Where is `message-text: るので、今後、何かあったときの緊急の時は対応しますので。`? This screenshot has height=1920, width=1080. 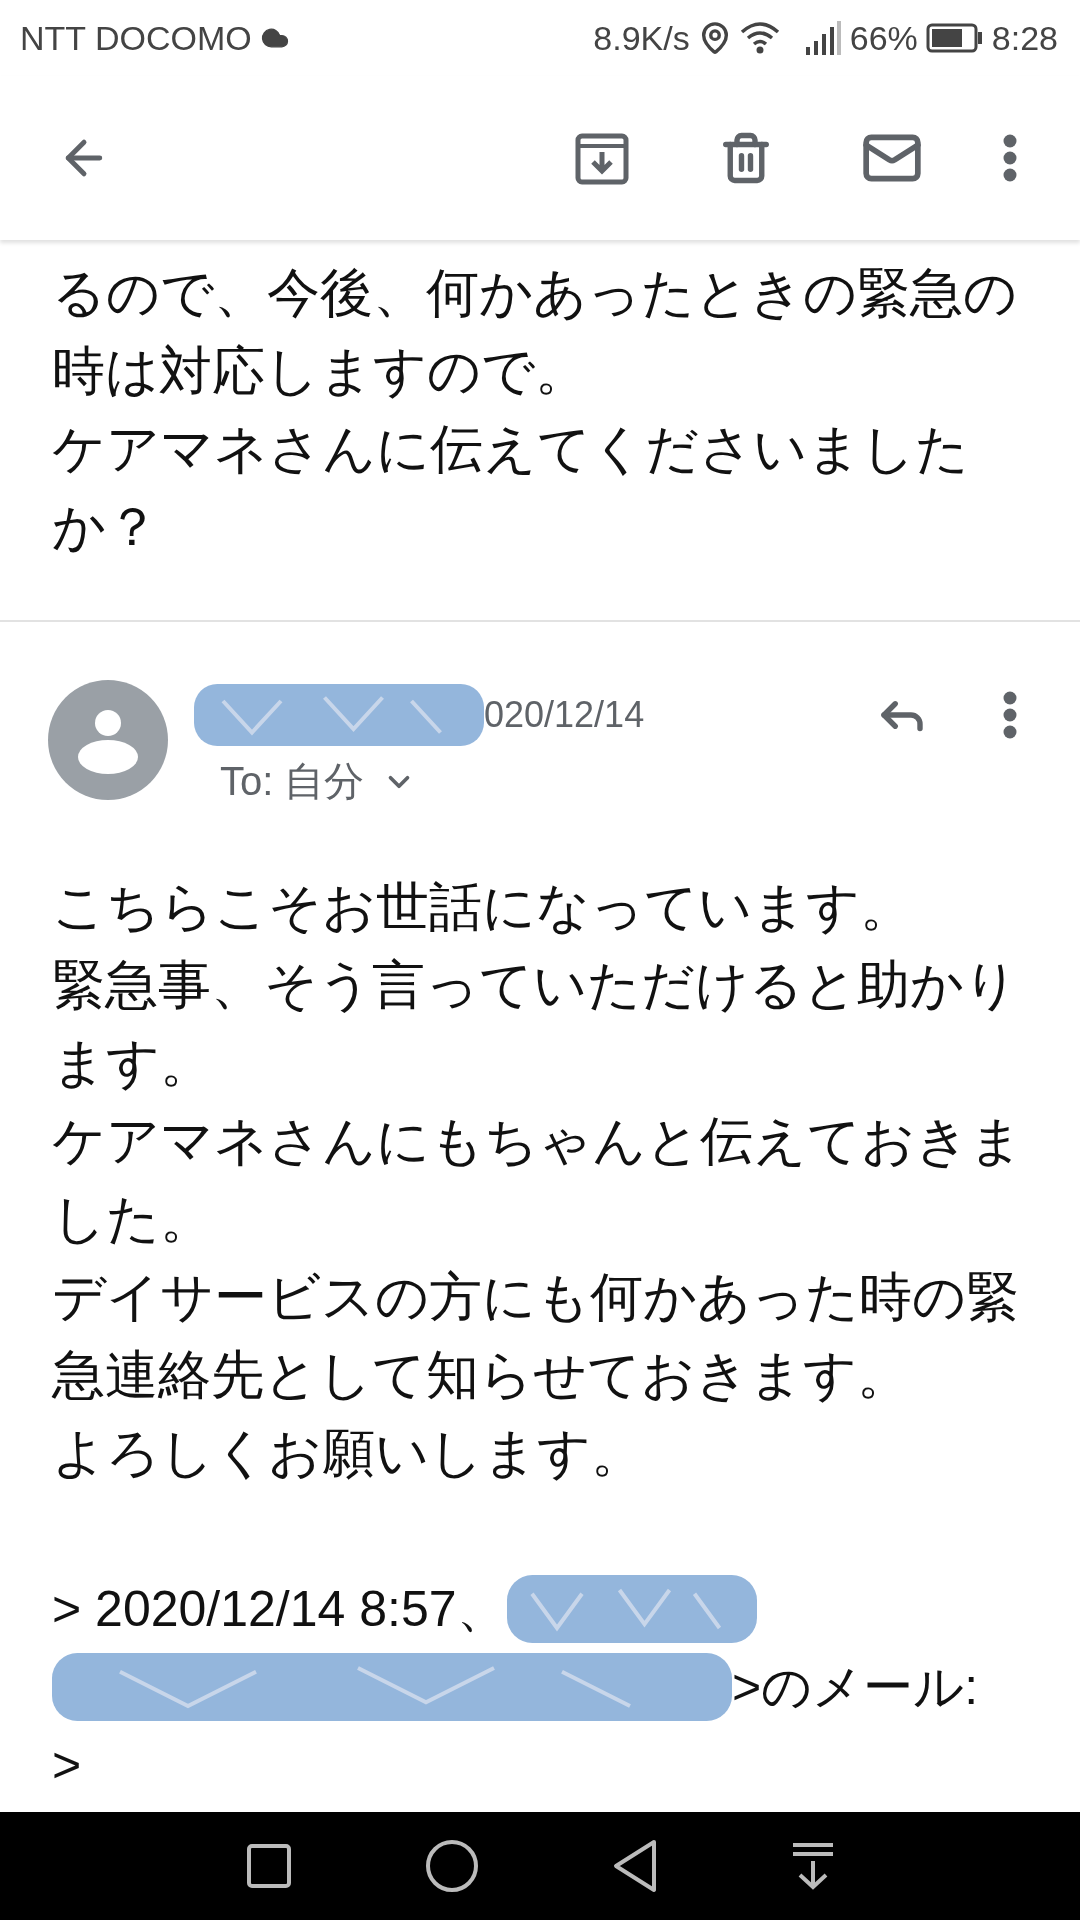 message-text: るので、今後、何かあったときの緊急の時は対応しますので。 is located at coordinates (535, 332).